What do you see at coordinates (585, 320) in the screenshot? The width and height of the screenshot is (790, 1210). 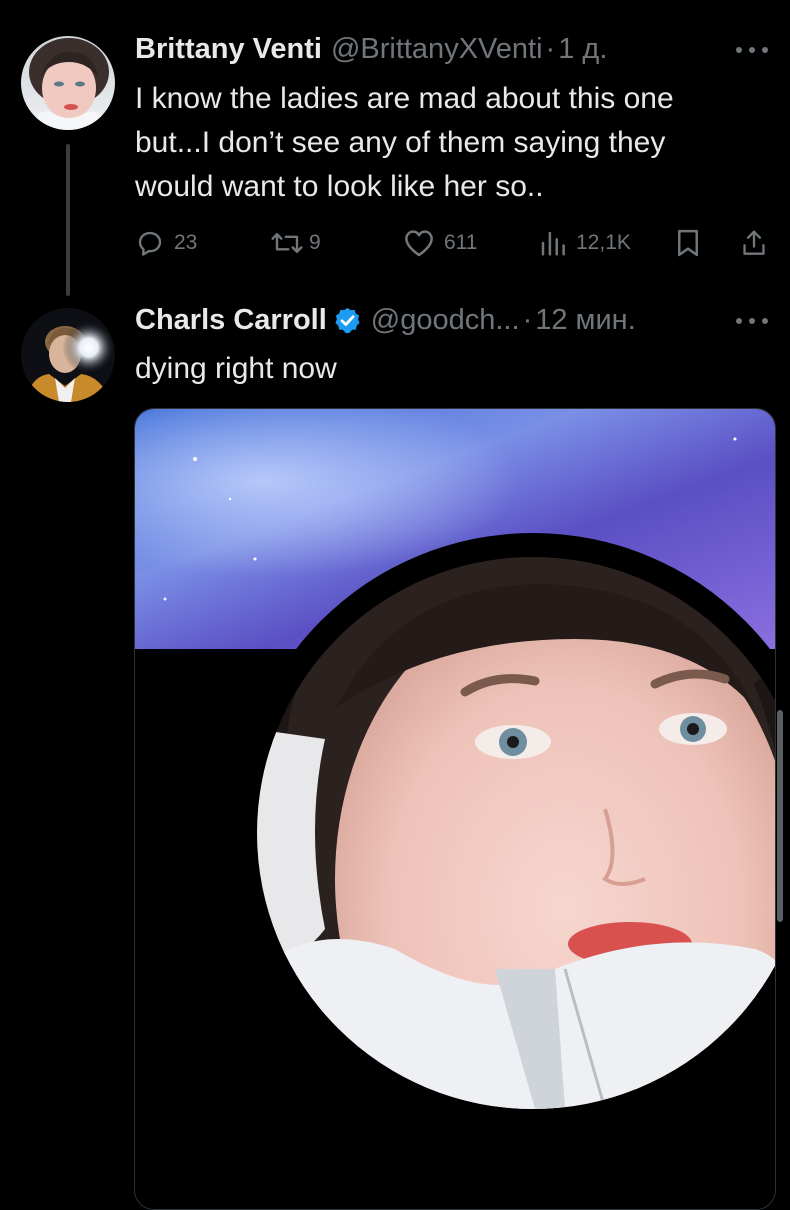 I see `timestamp: 12 мин.` at bounding box center [585, 320].